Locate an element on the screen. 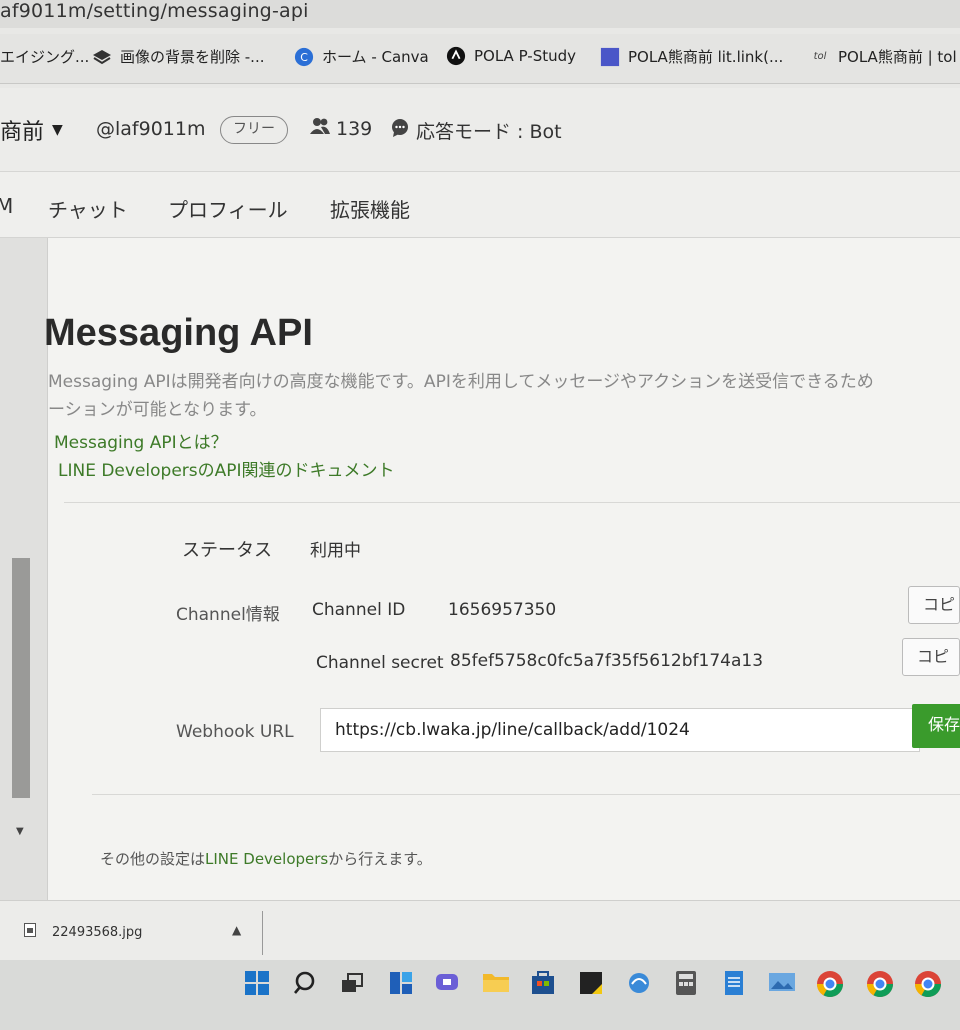 The height and width of the screenshot is (1030, 960). photos-icon is located at coordinates (783, 985).